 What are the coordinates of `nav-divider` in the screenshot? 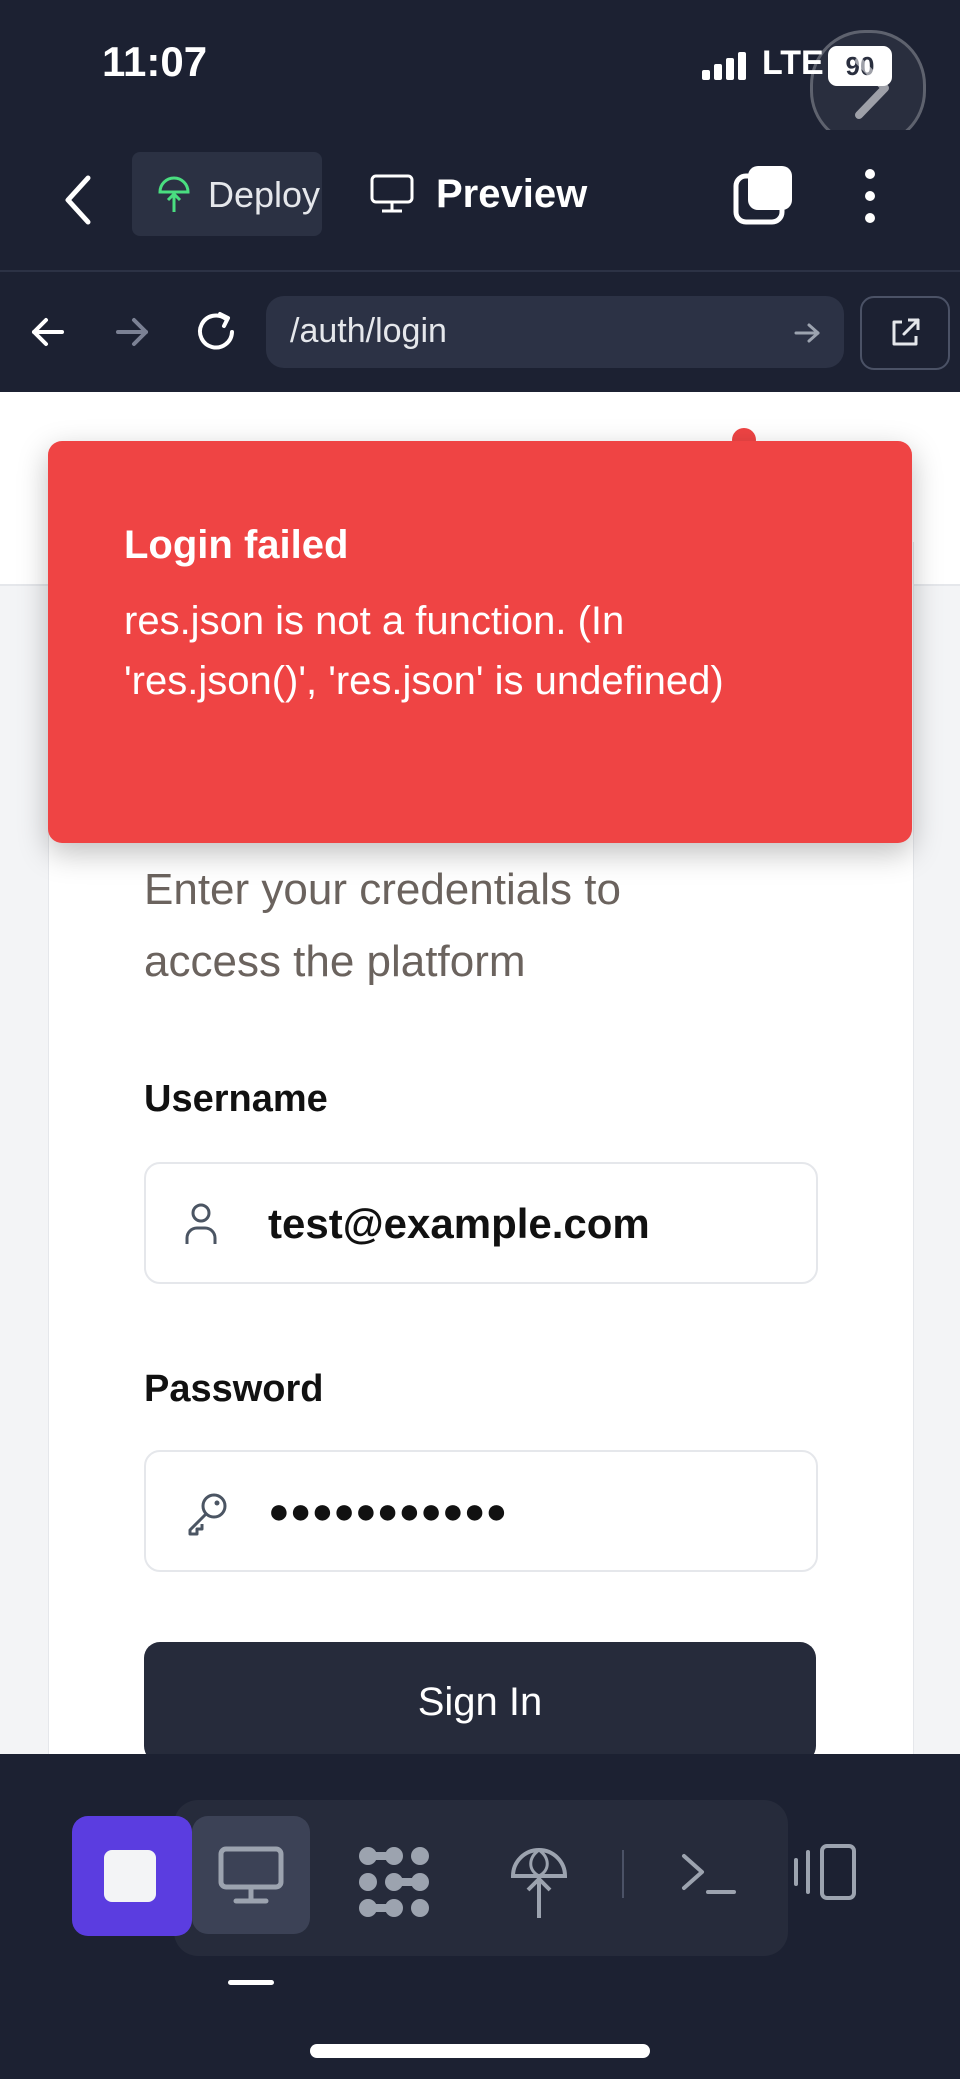 It's located at (623, 1874).